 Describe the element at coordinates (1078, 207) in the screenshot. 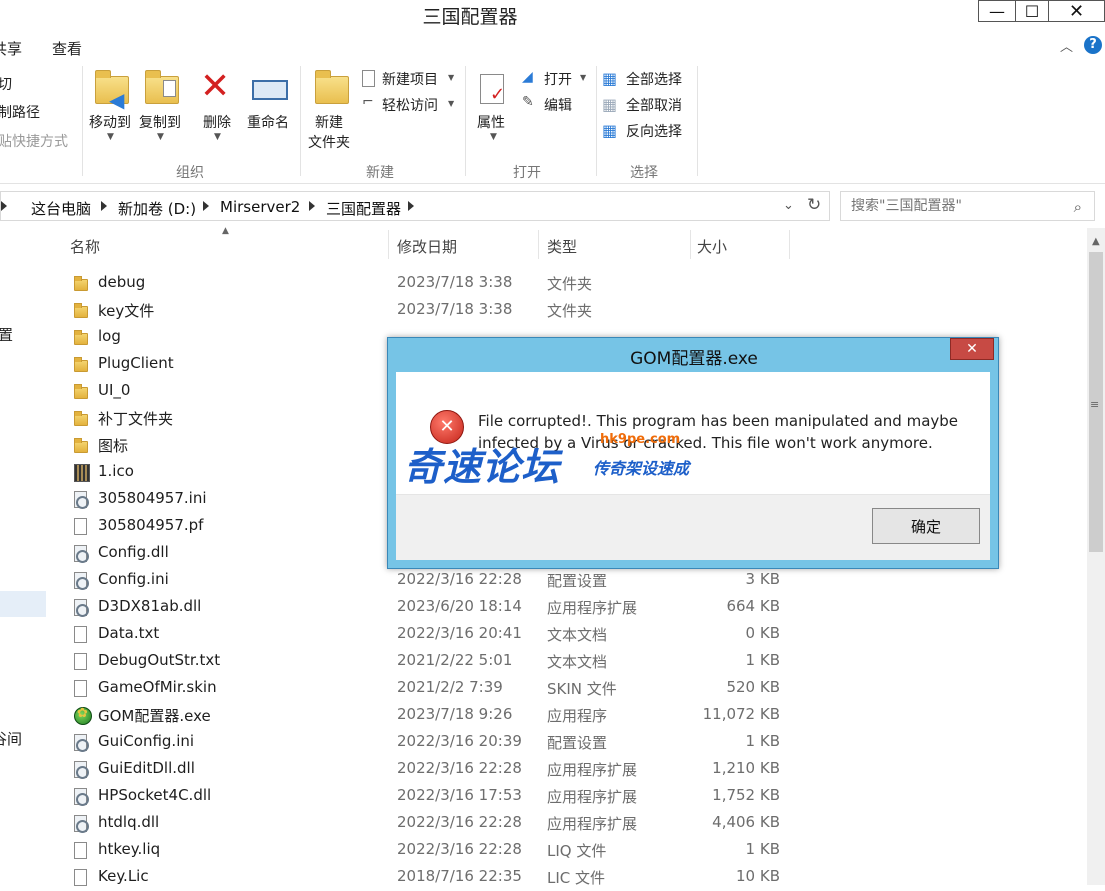

I see `search-icon: ⌕` at that location.